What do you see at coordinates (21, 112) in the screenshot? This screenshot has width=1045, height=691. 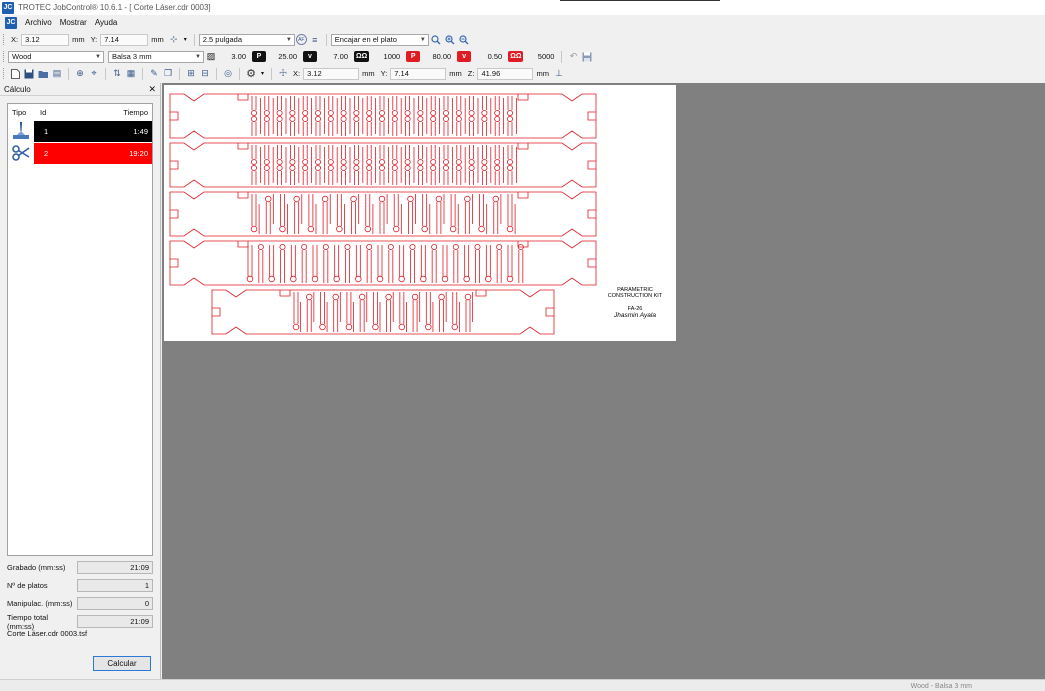 I see `header-type: Tipo` at bounding box center [21, 112].